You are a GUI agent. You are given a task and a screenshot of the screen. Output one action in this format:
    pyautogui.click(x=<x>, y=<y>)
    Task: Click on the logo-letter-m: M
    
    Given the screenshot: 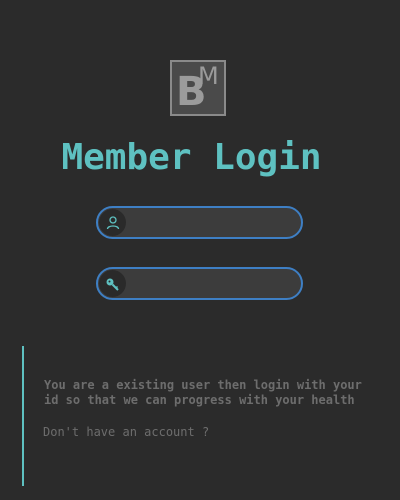 What is the action you would take?
    pyautogui.click(x=208, y=76)
    